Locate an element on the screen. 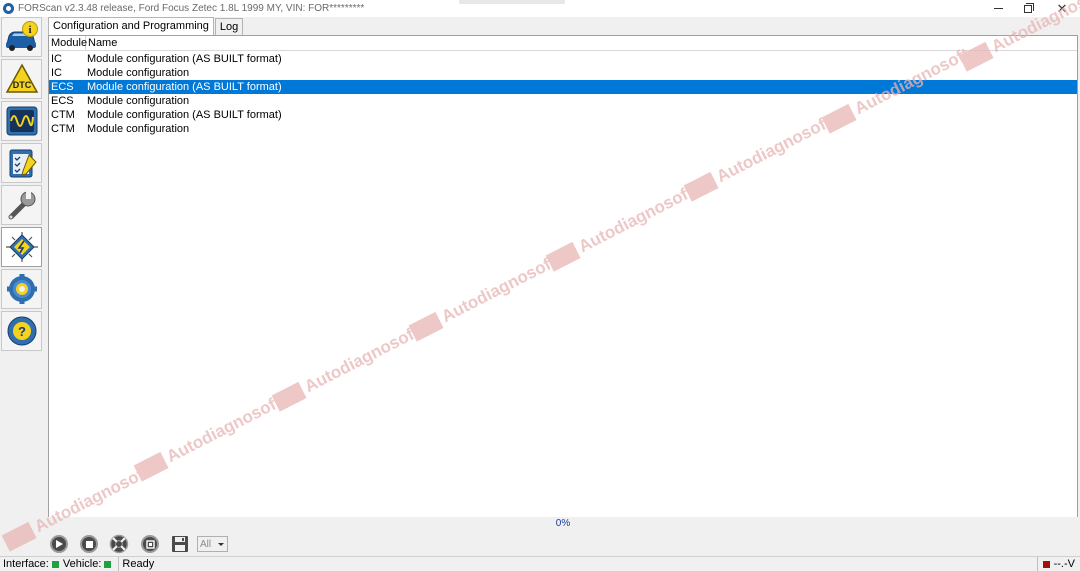 This screenshot has height=571, width=1080. close-icon: ✕ is located at coordinates (1062, 8).